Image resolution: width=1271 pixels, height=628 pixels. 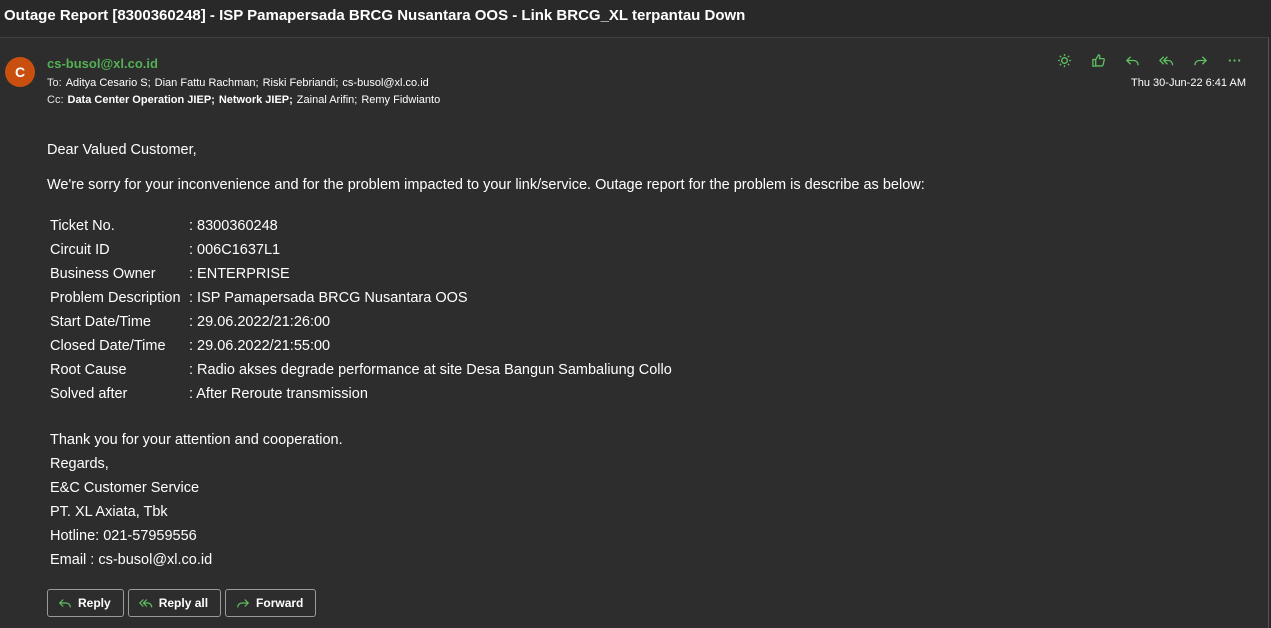 What do you see at coordinates (109, 512) in the screenshot?
I see `signature-line: PT. XL Axiata, Tbk` at bounding box center [109, 512].